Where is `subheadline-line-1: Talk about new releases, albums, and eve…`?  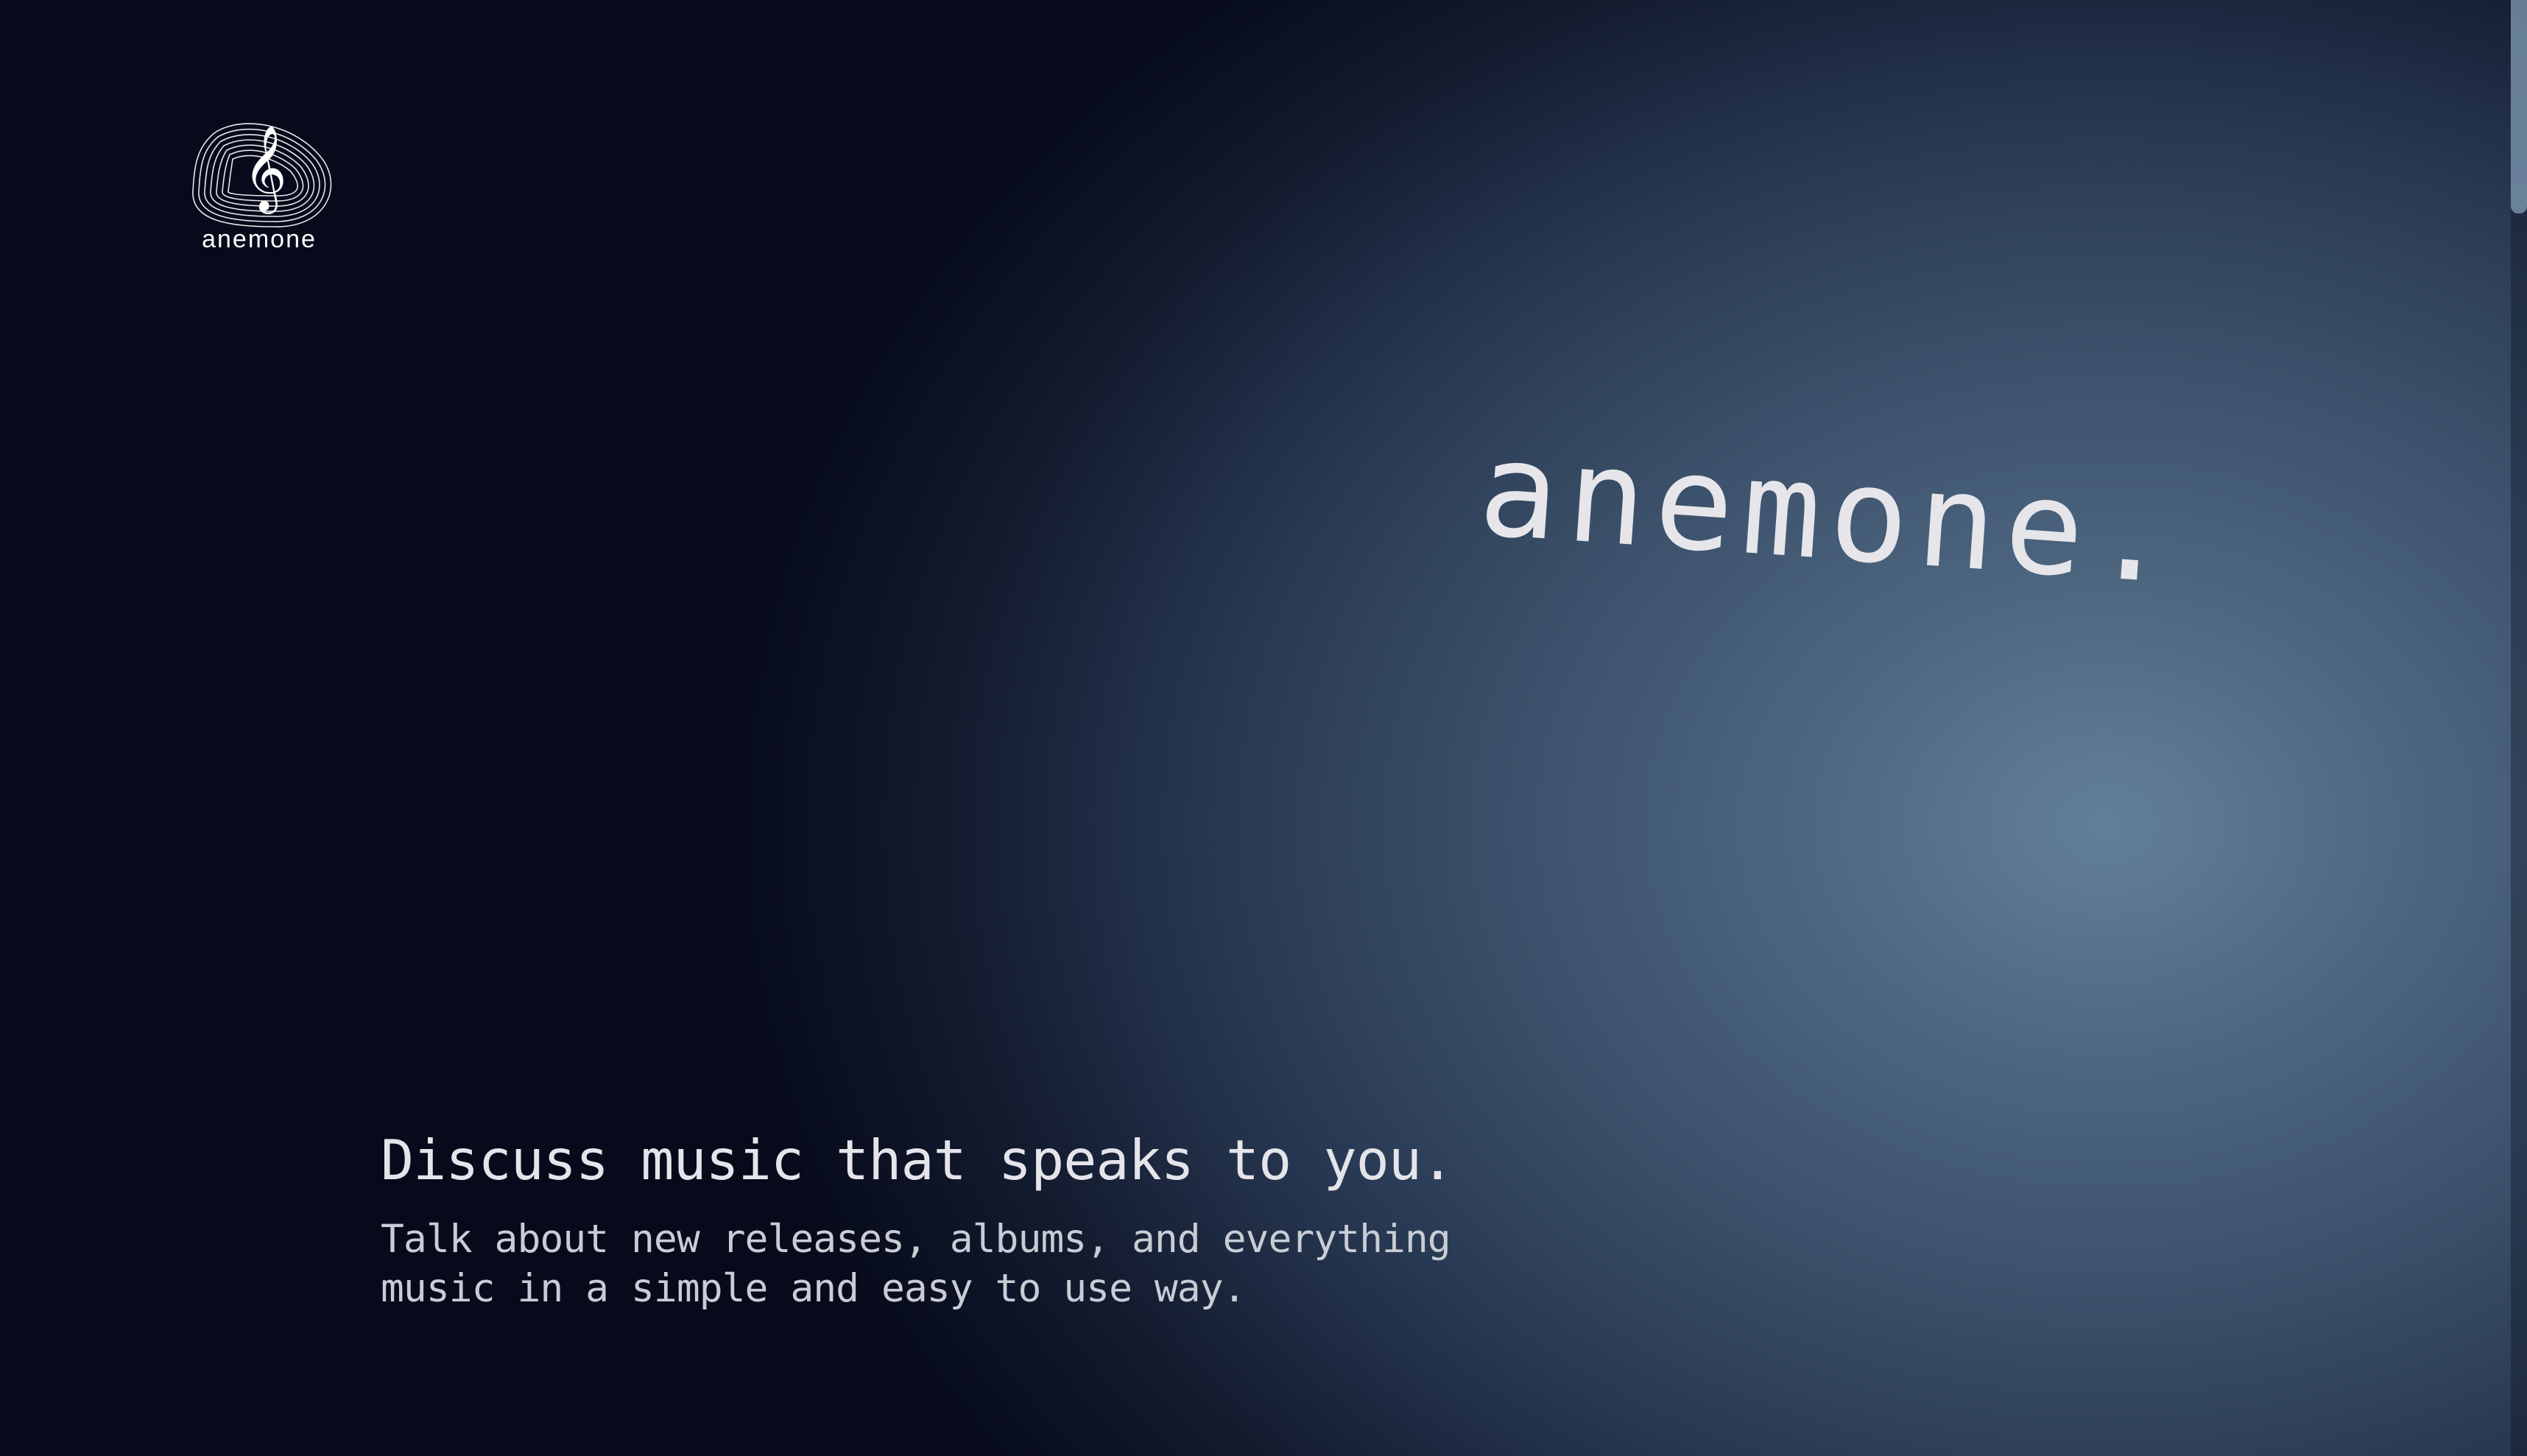
subheadline-line-1: Talk about new releases, albums, and eve… is located at coordinates (916, 1239).